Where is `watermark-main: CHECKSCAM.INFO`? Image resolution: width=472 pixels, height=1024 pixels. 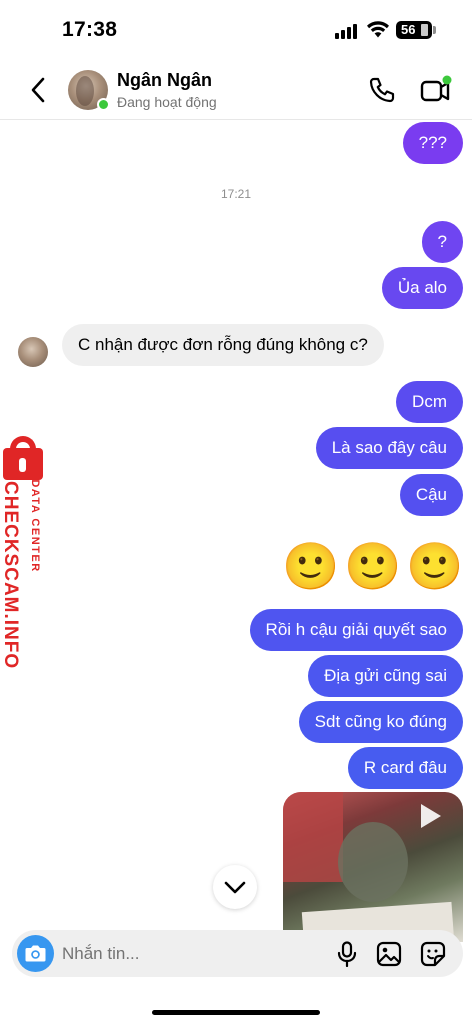 watermark-main: CHECKSCAM.INFO is located at coordinates (10, 575).